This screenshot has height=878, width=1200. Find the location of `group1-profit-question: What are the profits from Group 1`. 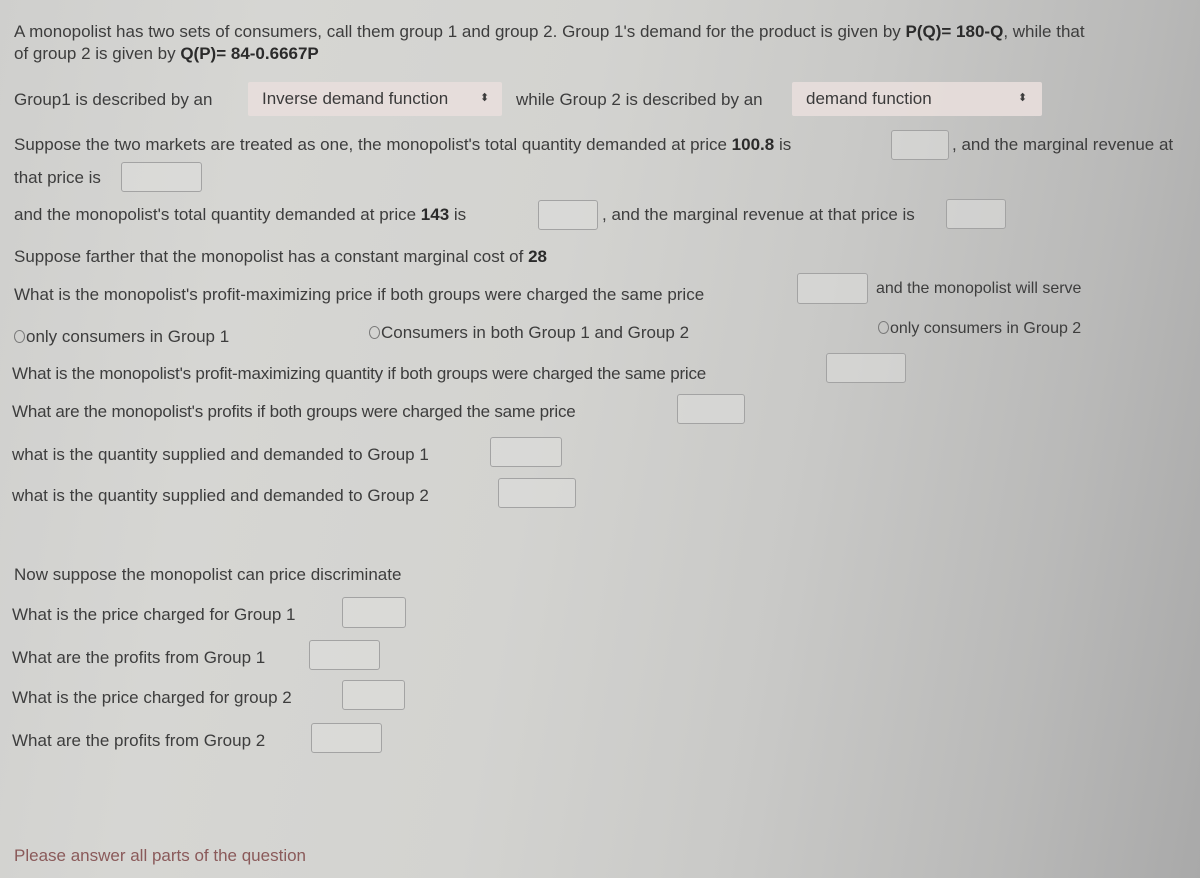

group1-profit-question: What are the profits from Group 1 is located at coordinates (139, 657).